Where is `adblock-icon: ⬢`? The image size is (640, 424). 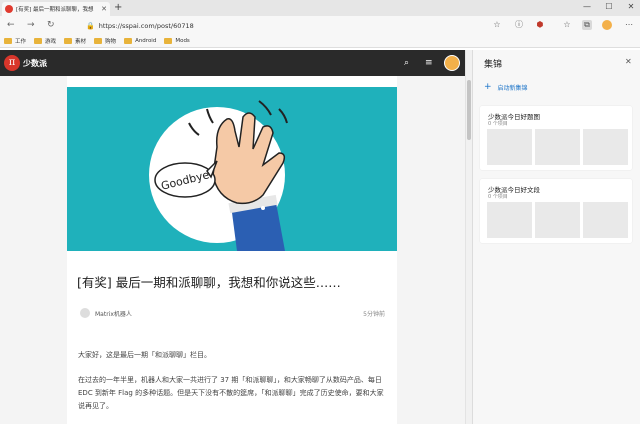 adblock-icon: ⬢ is located at coordinates (540, 25).